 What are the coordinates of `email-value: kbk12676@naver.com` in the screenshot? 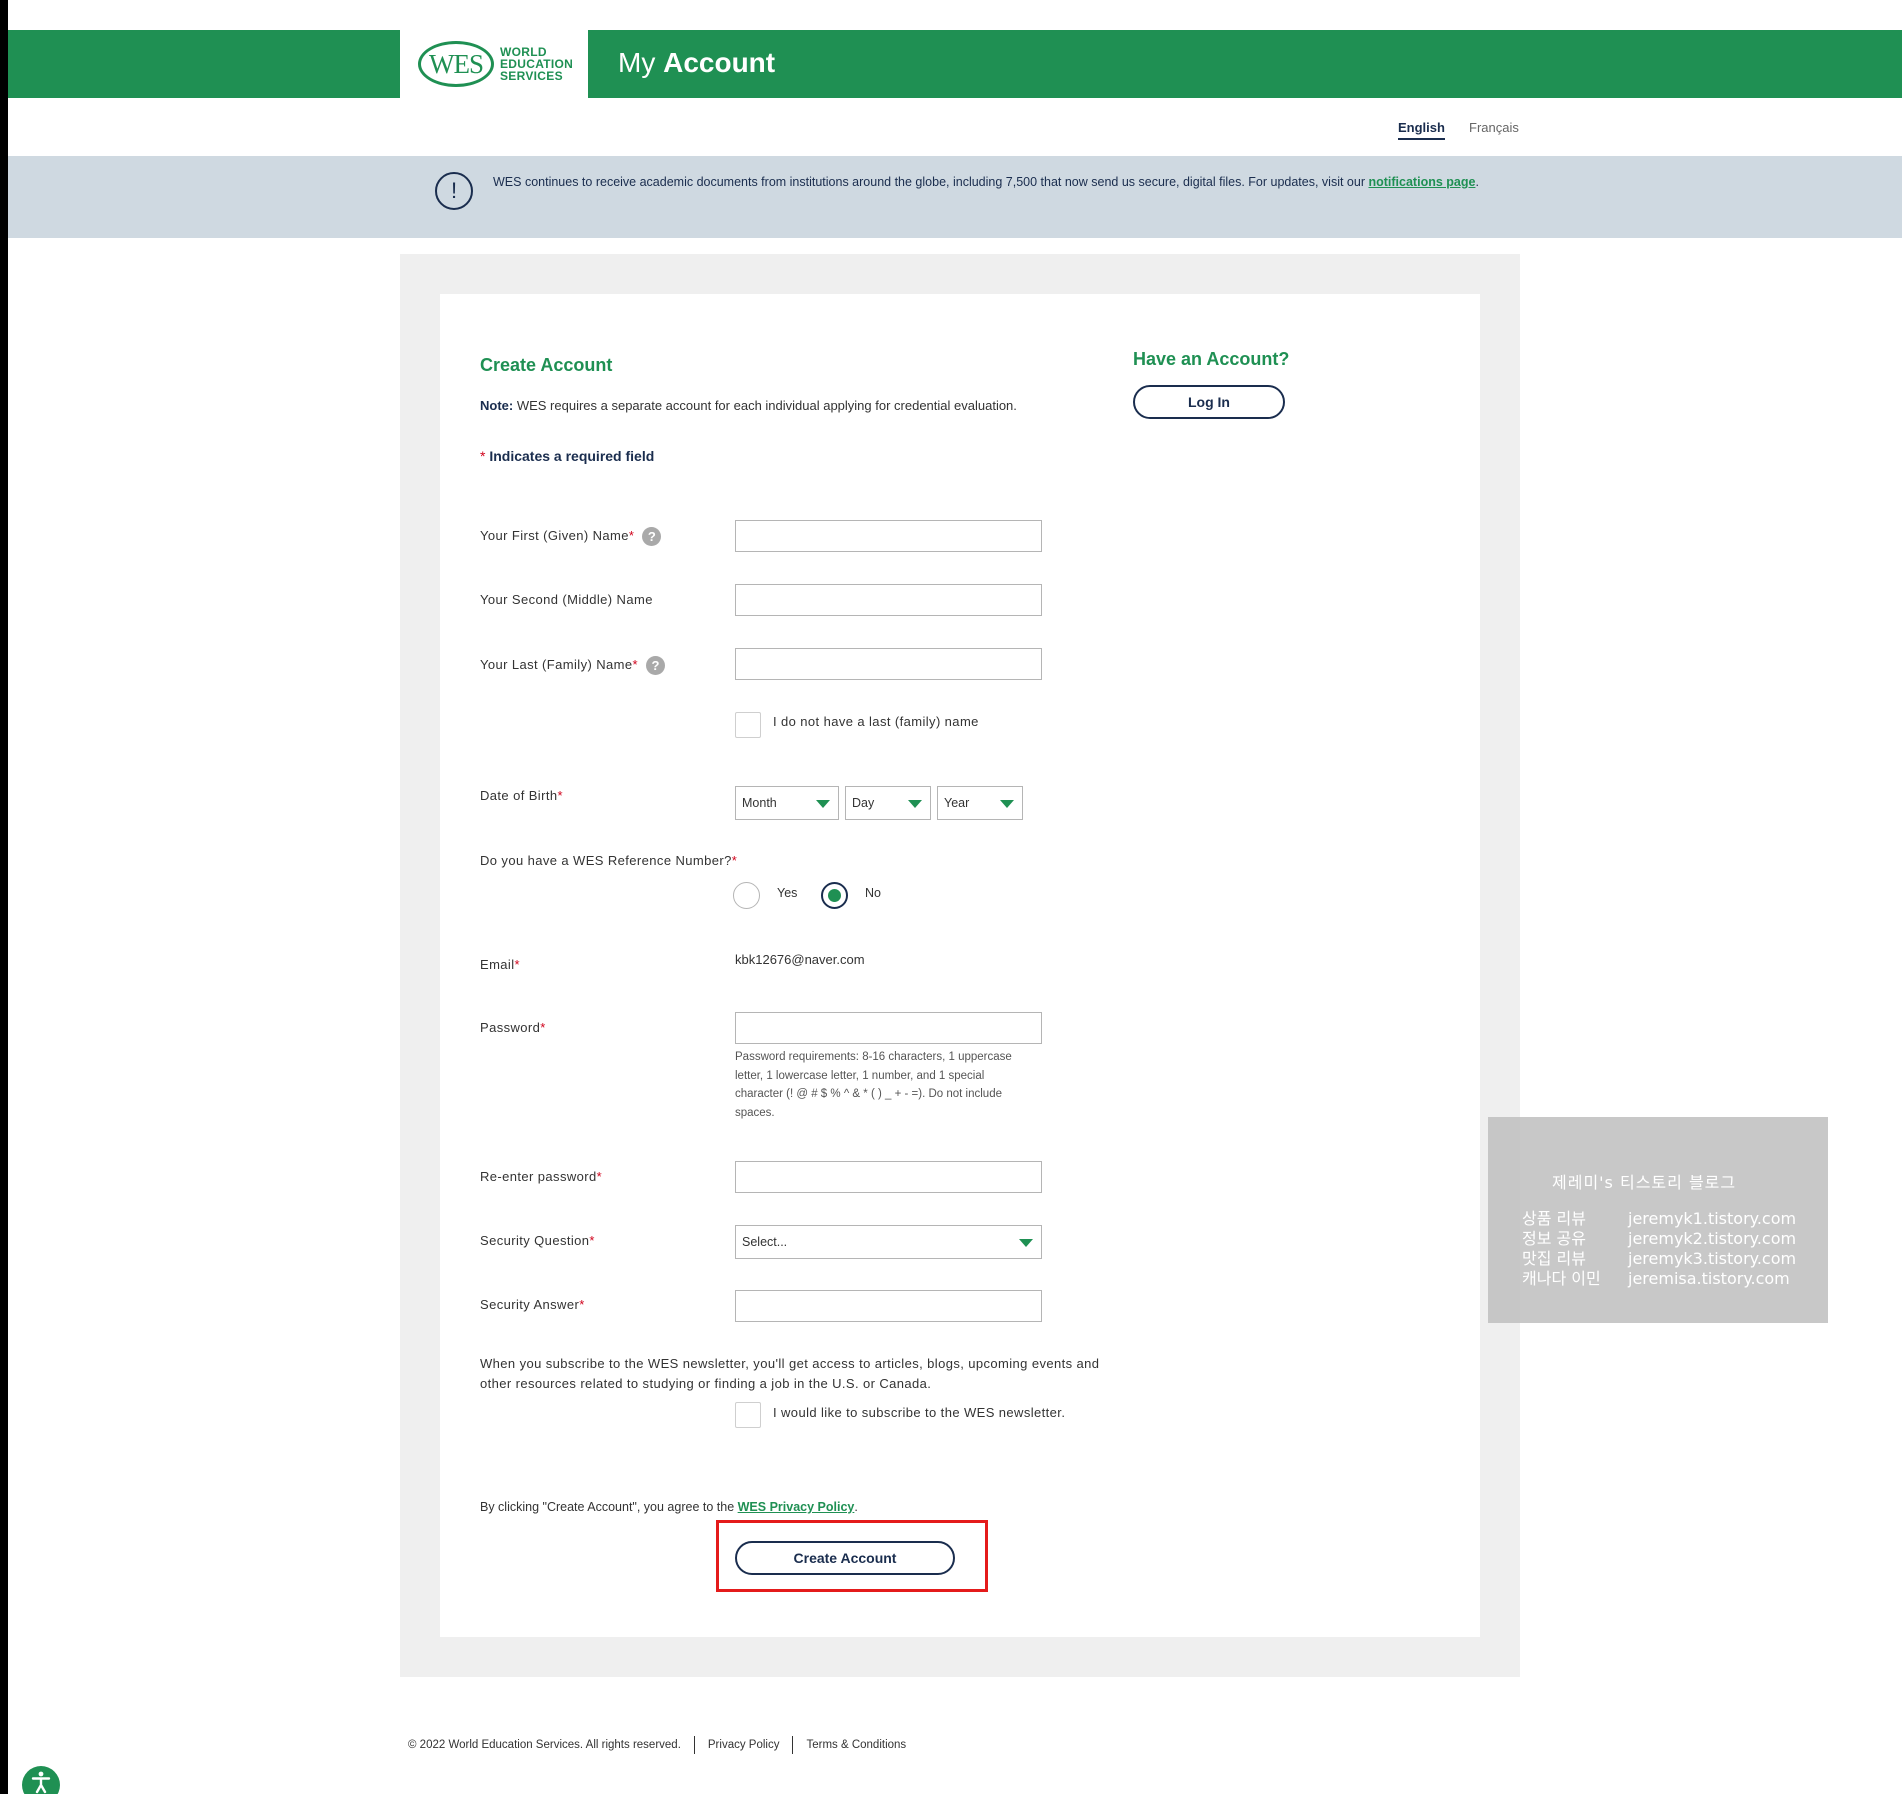 It's located at (800, 959).